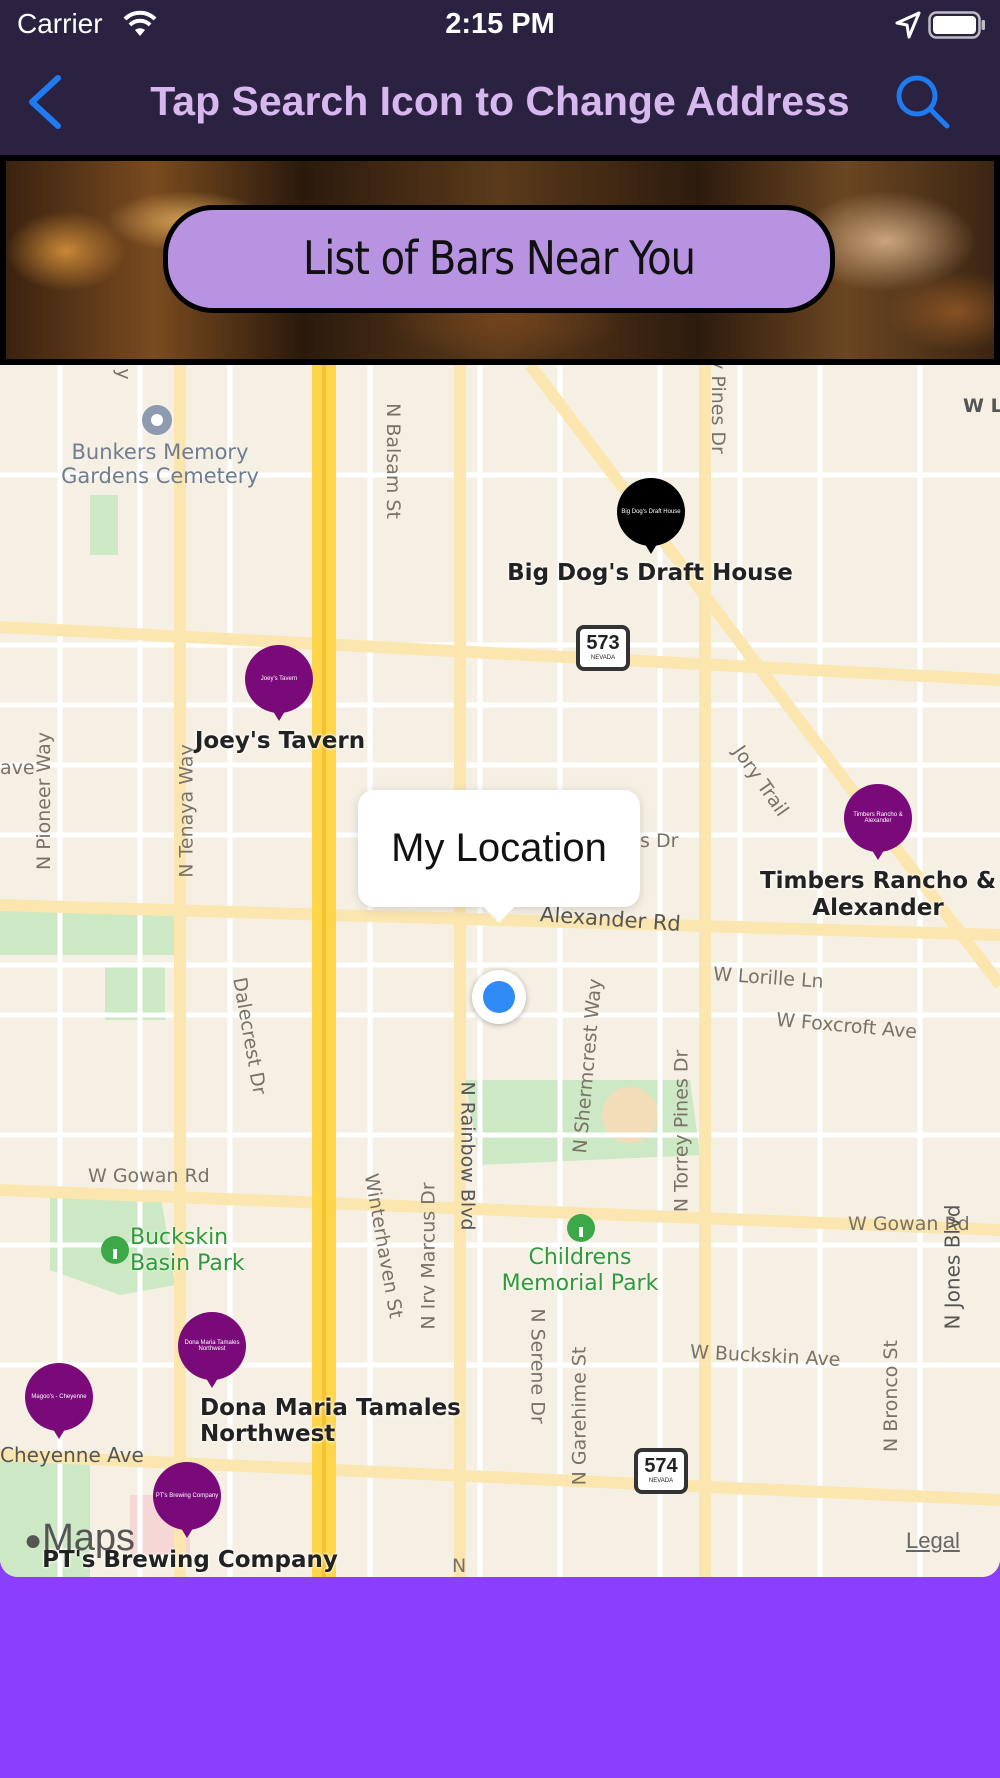 This screenshot has height=1778, width=1000. What do you see at coordinates (212, 1346) in the screenshot?
I see `pin-text: Dona Maria Tamales Northwest` at bounding box center [212, 1346].